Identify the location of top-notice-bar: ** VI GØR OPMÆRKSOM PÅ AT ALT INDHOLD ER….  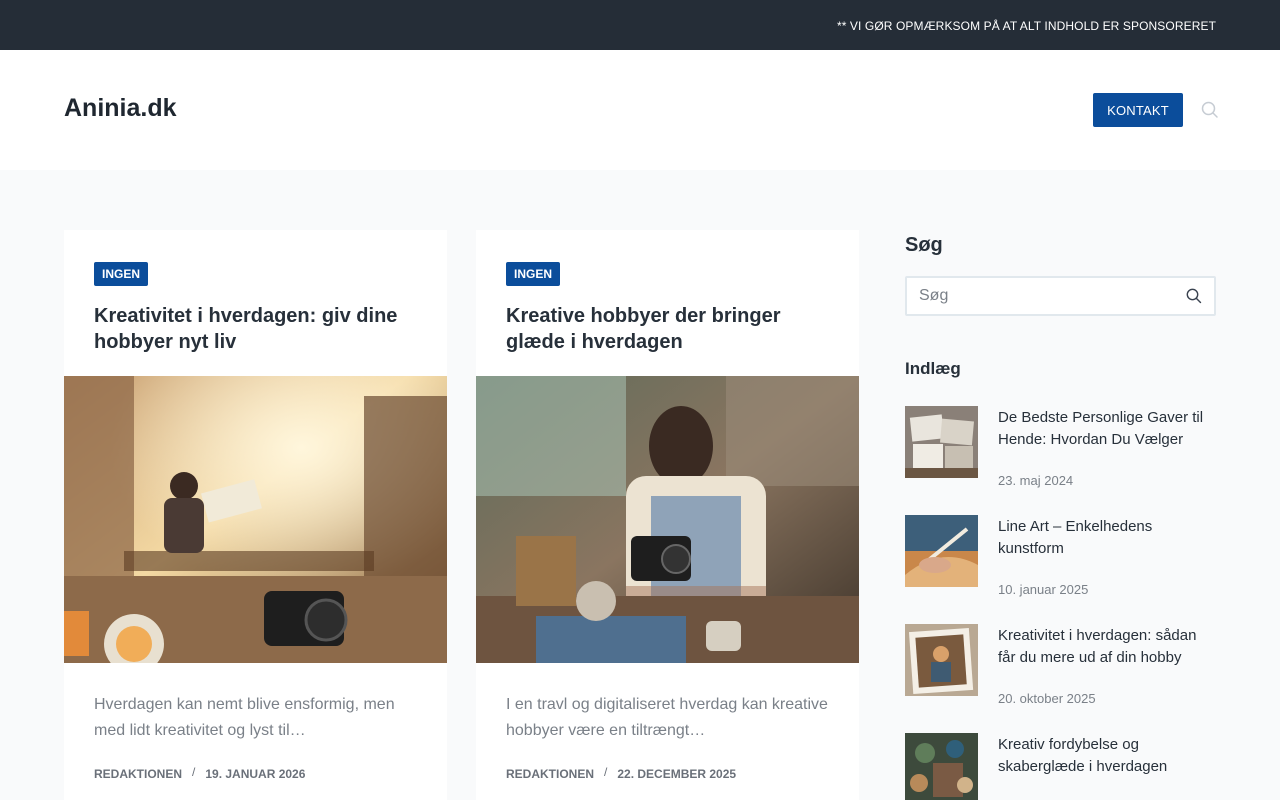
(640, 25).